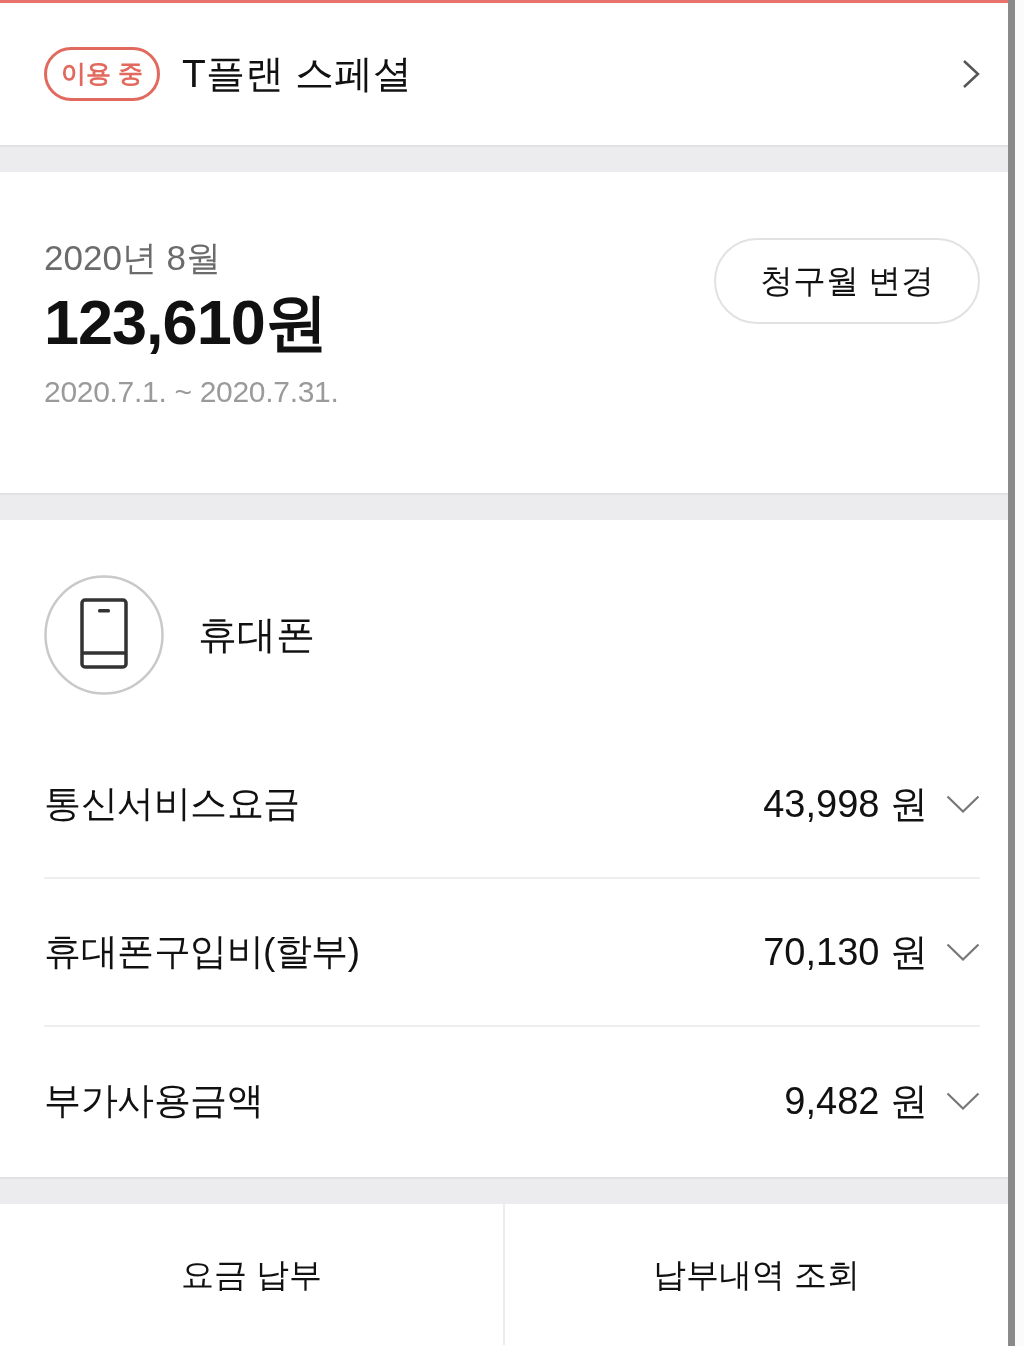 The image size is (1024, 1346). What do you see at coordinates (971, 74) in the screenshot?
I see `chevron-right-icon` at bounding box center [971, 74].